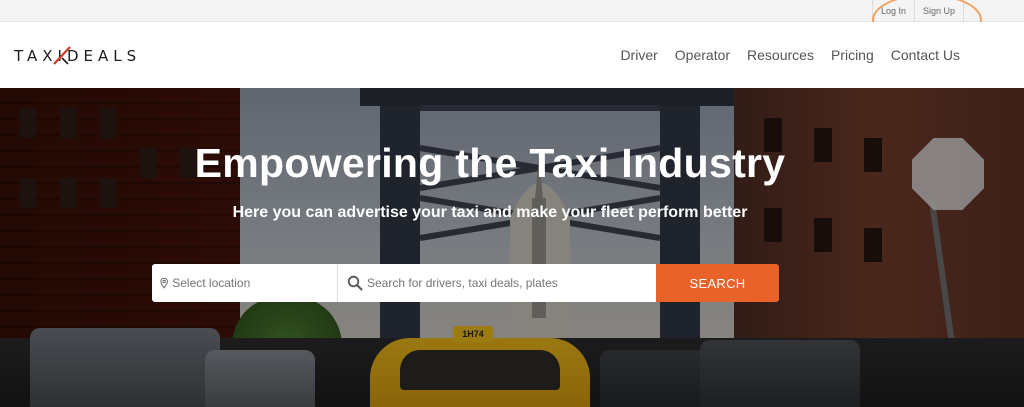 Image resolution: width=1024 pixels, height=407 pixels. I want to click on magnifier-icon, so click(355, 283).